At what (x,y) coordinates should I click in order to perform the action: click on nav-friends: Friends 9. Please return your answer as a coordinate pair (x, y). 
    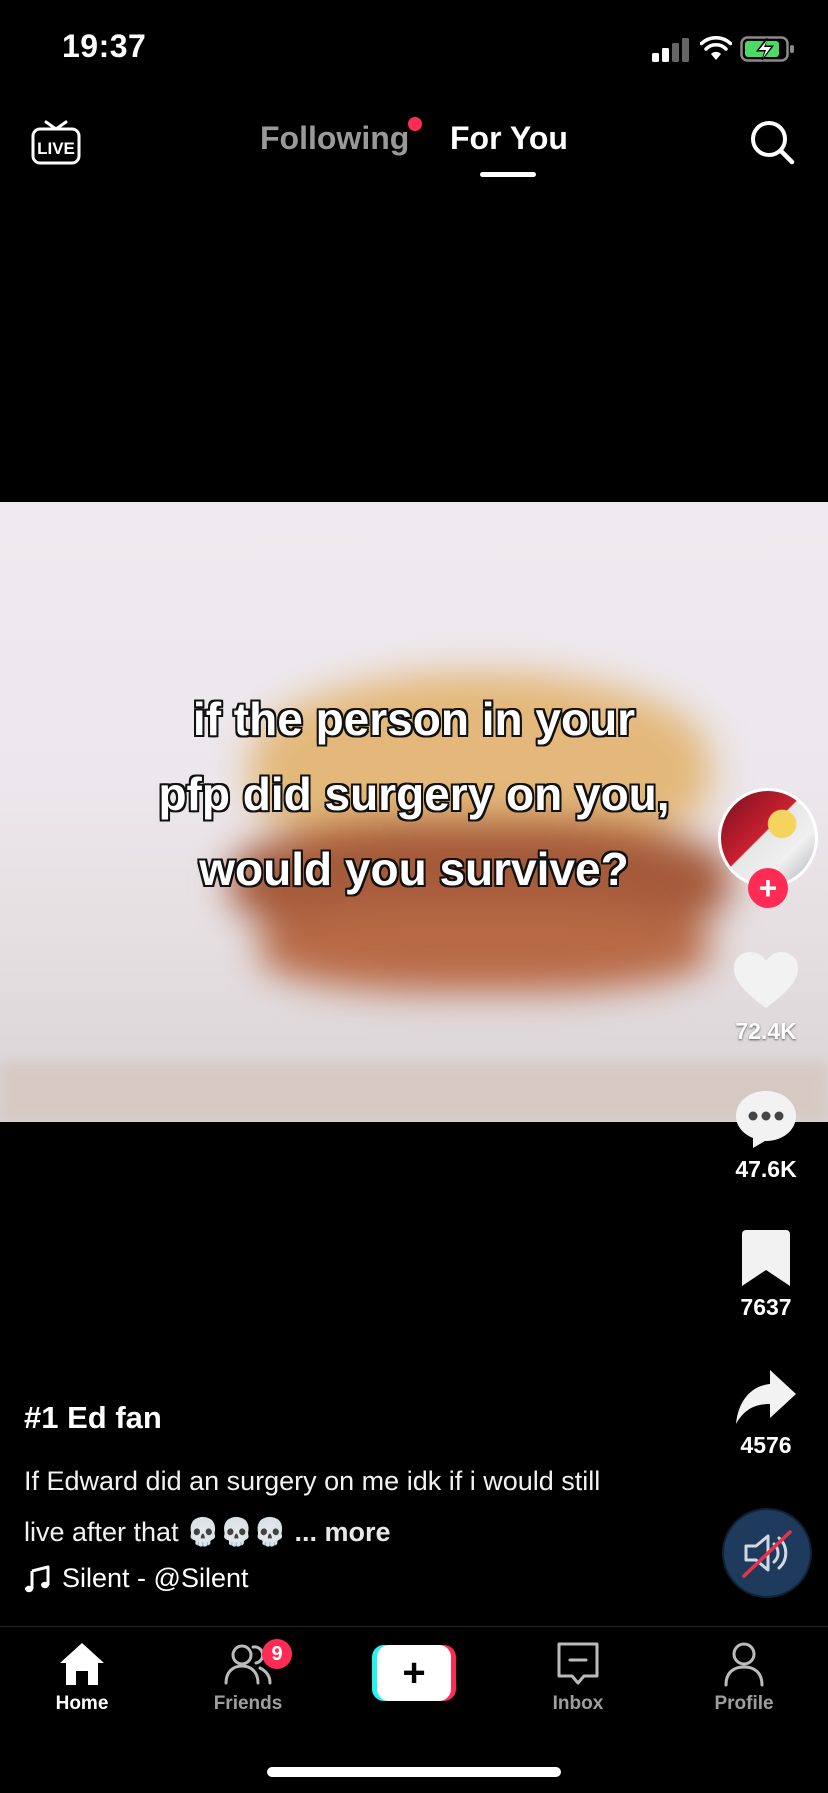
    Looking at the image, I should click on (248, 1677).